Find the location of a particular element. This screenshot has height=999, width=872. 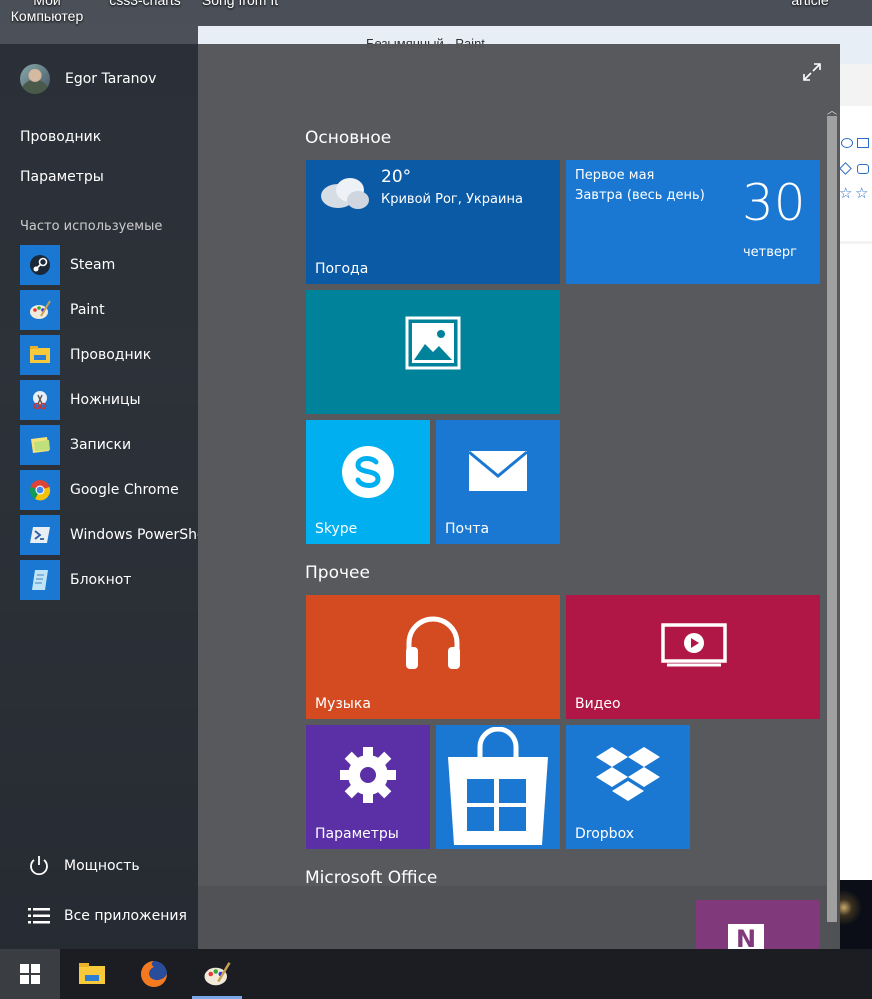

tile-weather: 20° Кривой Рог, Украина Погода is located at coordinates (433, 222).